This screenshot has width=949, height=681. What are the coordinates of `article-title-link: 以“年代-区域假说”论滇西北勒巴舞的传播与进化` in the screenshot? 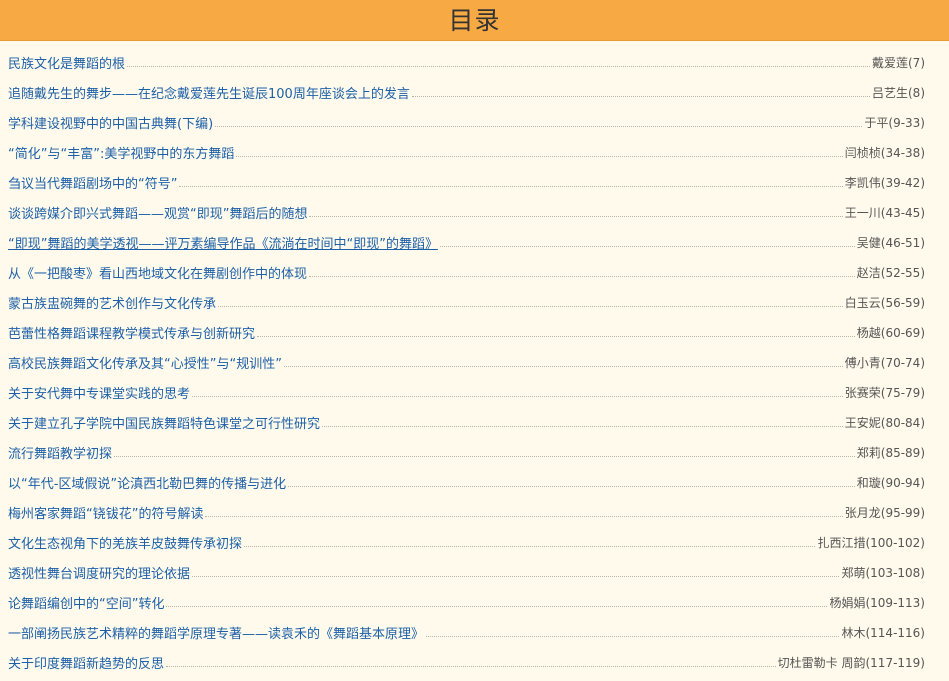 It's located at (147, 482).